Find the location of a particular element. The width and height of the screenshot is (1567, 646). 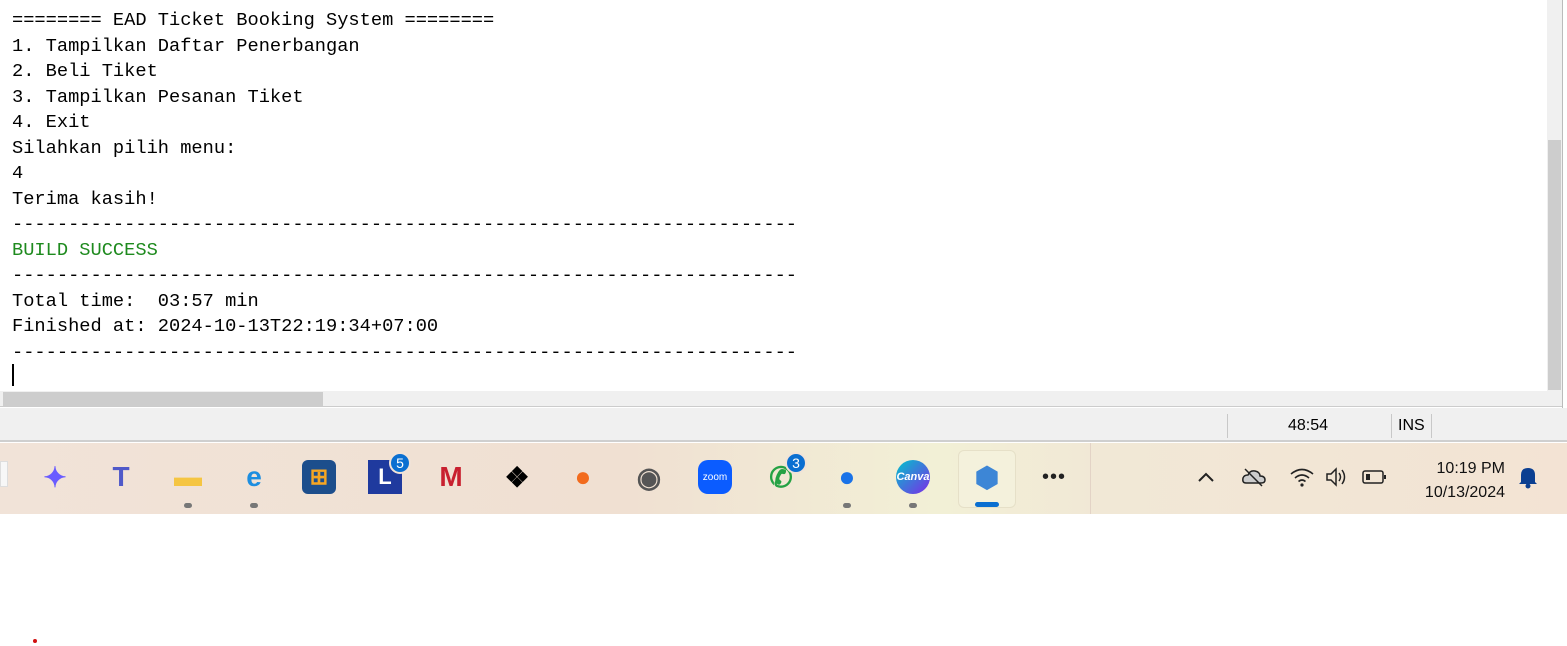

battery-icon is located at coordinates (1375, 479).